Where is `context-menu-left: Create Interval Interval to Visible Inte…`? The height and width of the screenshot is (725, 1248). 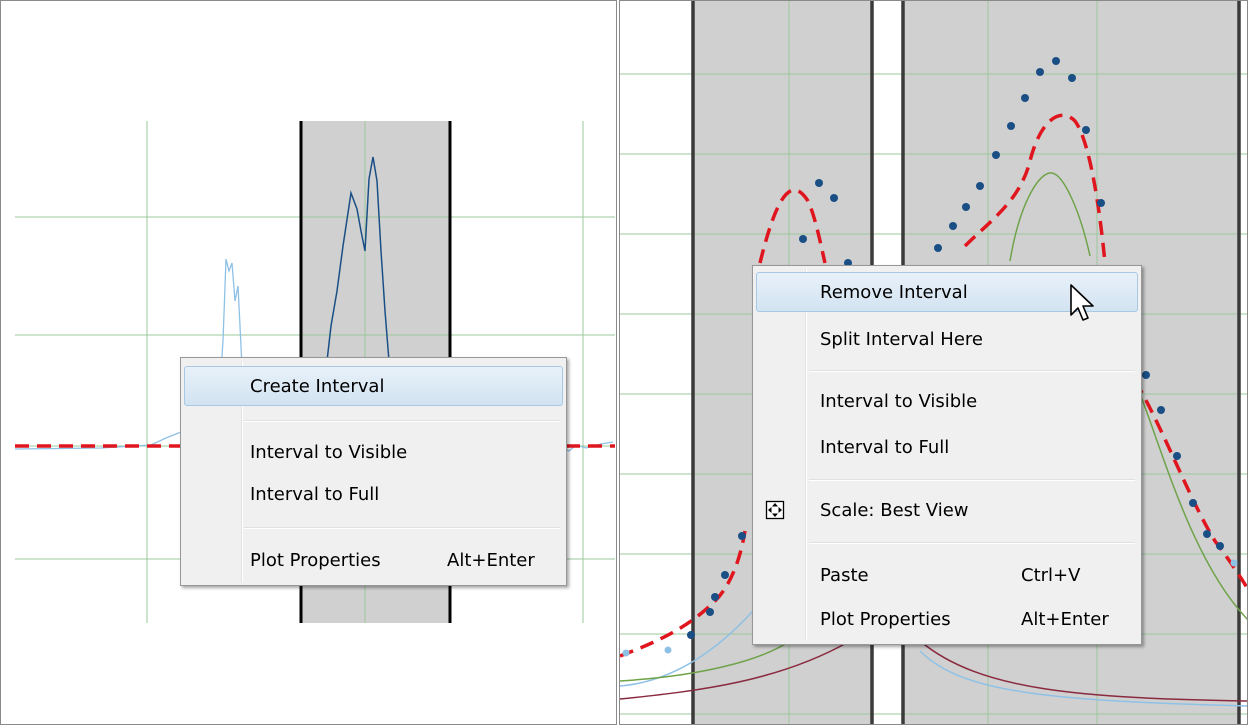
context-menu-left: Create Interval Interval to Visible Inte… is located at coordinates (373, 471).